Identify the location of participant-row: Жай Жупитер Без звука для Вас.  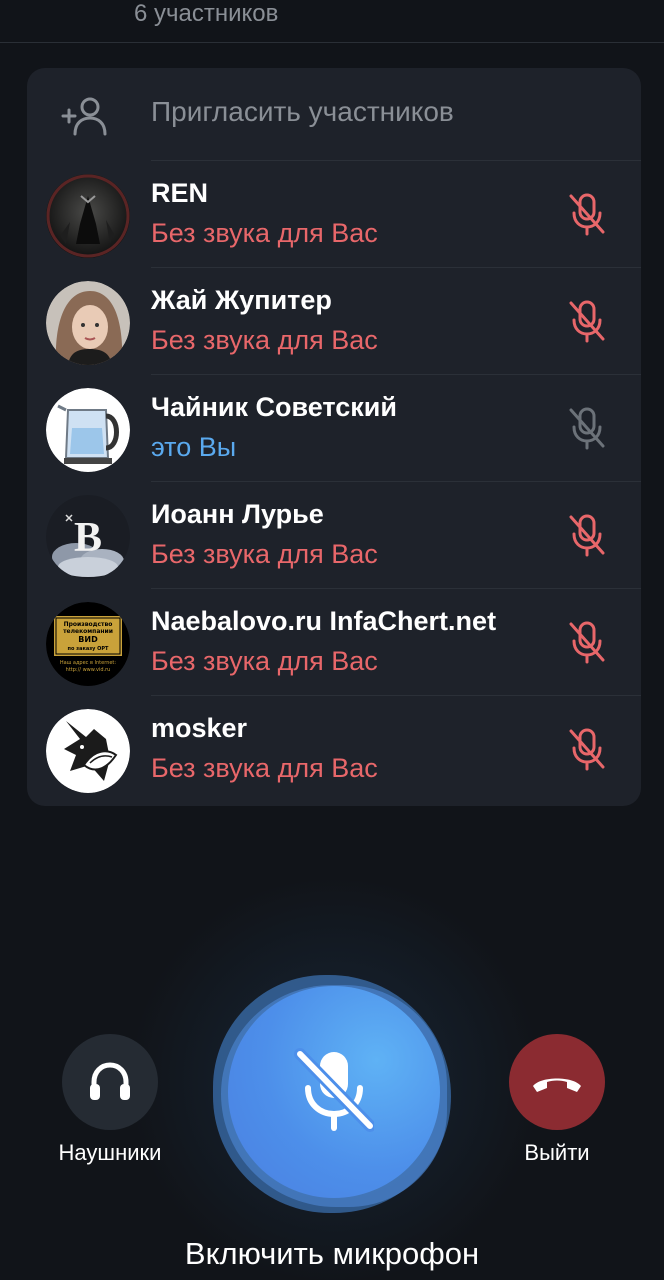
(334, 320).